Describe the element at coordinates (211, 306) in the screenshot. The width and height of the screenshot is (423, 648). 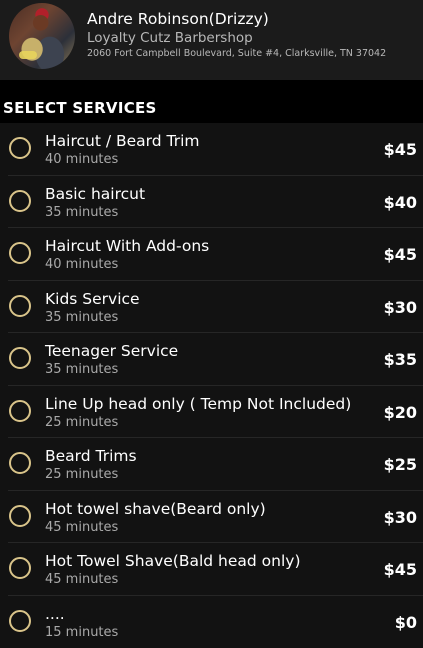
I see `service-row: Kids Service 35 minutes $30` at that location.